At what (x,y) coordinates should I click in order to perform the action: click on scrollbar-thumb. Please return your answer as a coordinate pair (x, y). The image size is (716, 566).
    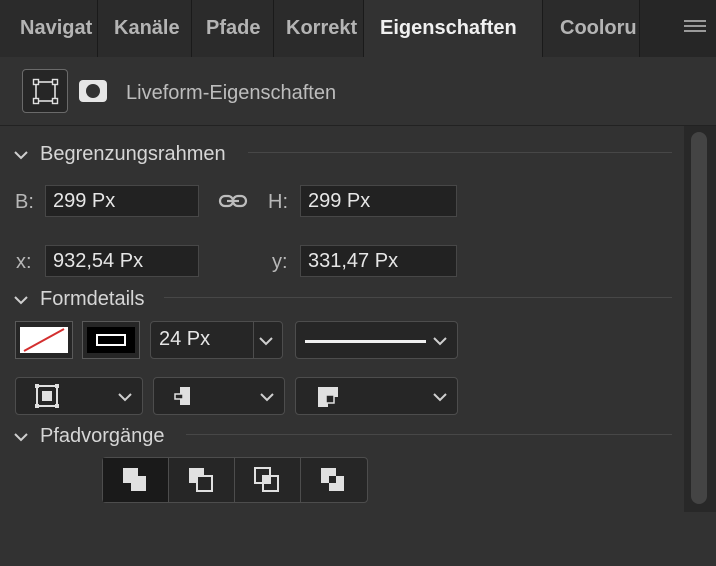
    Looking at the image, I should click on (699, 318).